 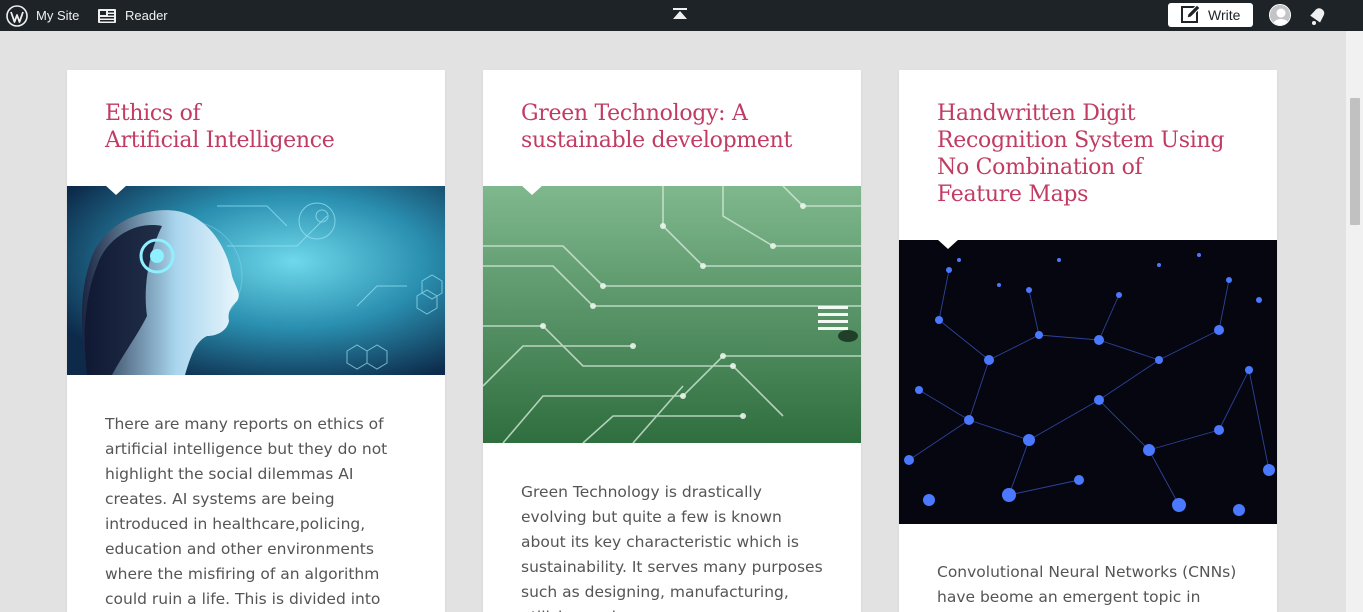 I want to click on reader-icon, so click(x=107, y=16).